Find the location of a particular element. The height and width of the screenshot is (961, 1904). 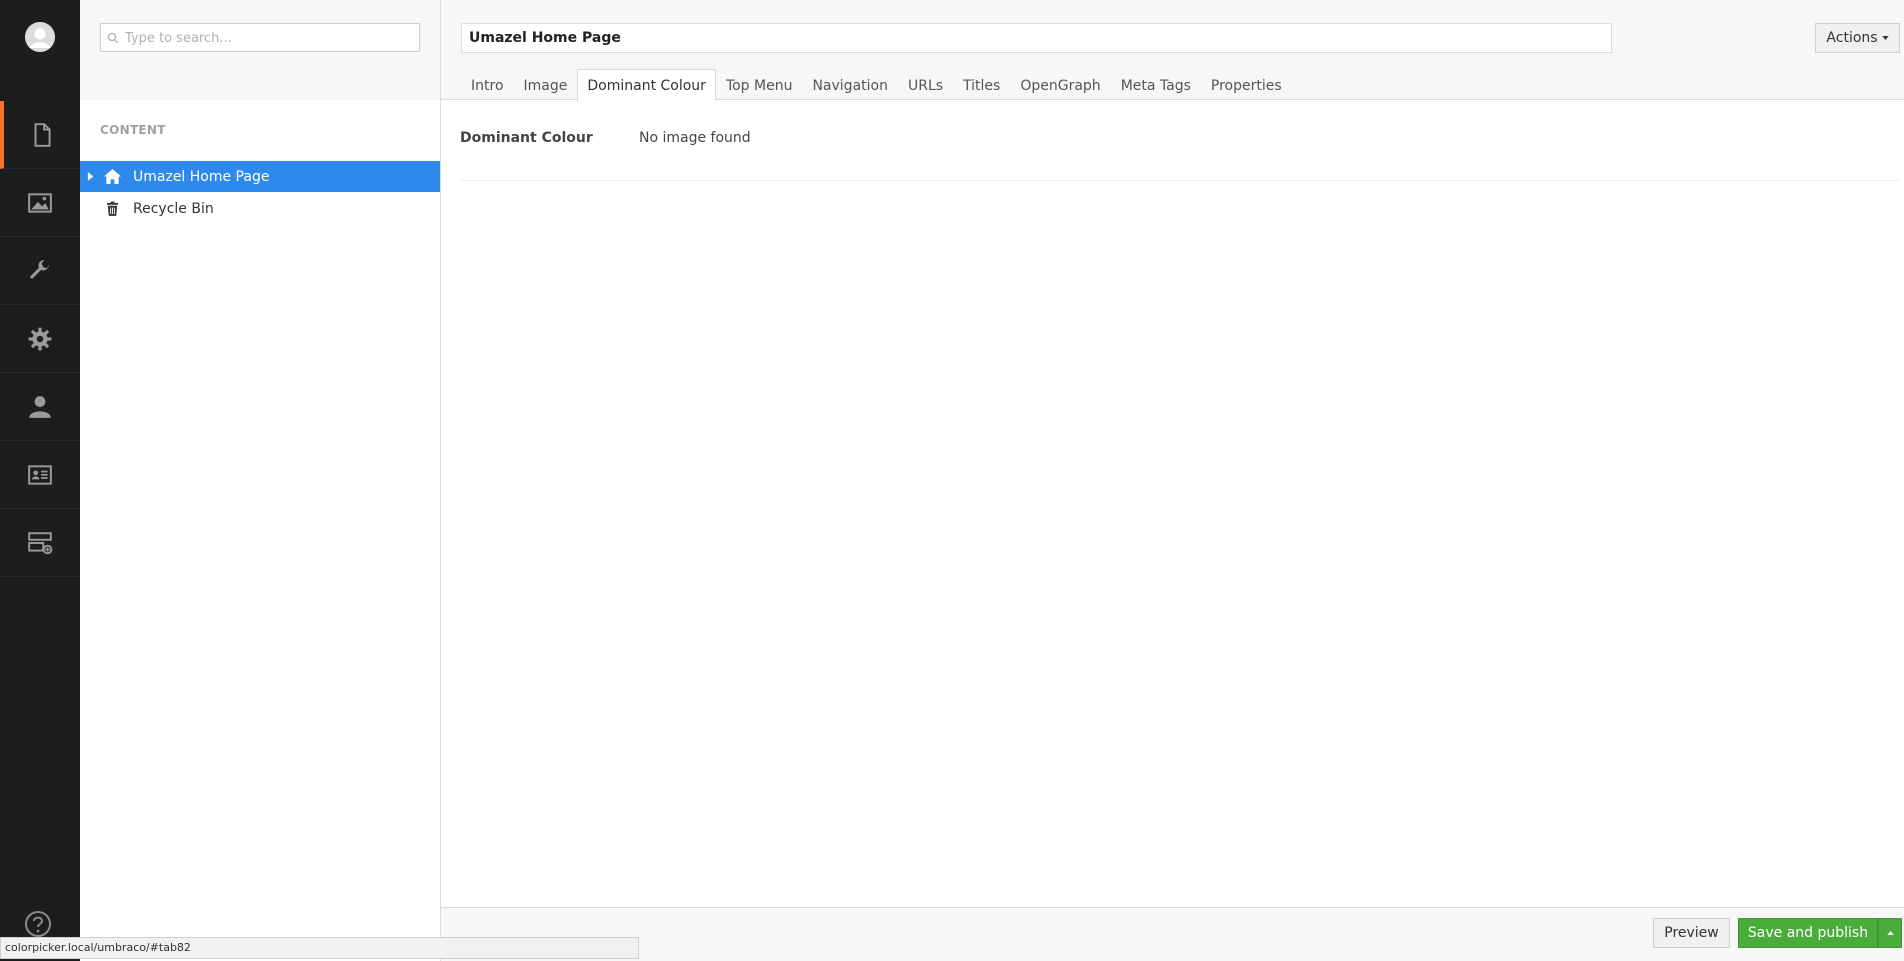

section-members is located at coordinates (40, 475).